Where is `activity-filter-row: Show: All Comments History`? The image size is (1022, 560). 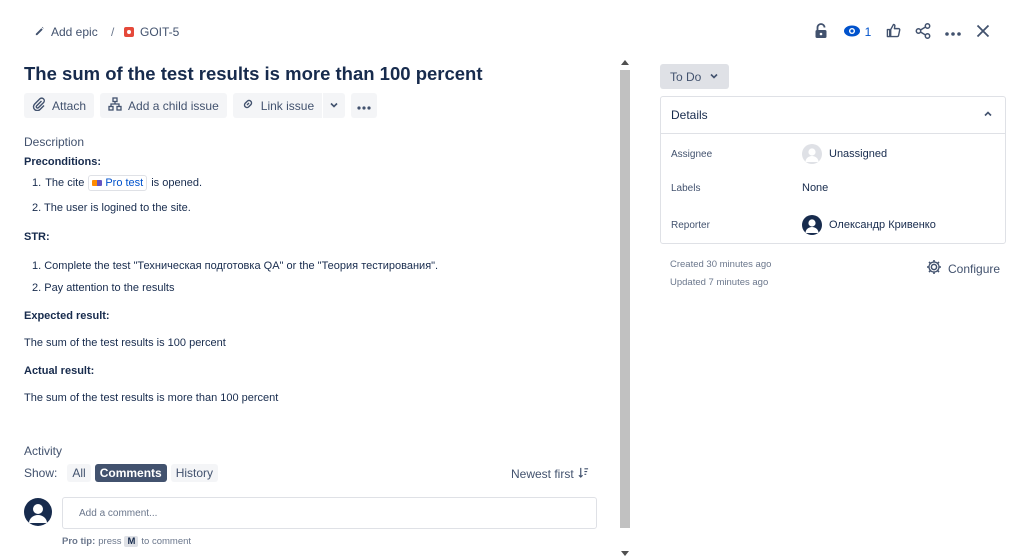
activity-filter-row: Show: All Comments History is located at coordinates (121, 473).